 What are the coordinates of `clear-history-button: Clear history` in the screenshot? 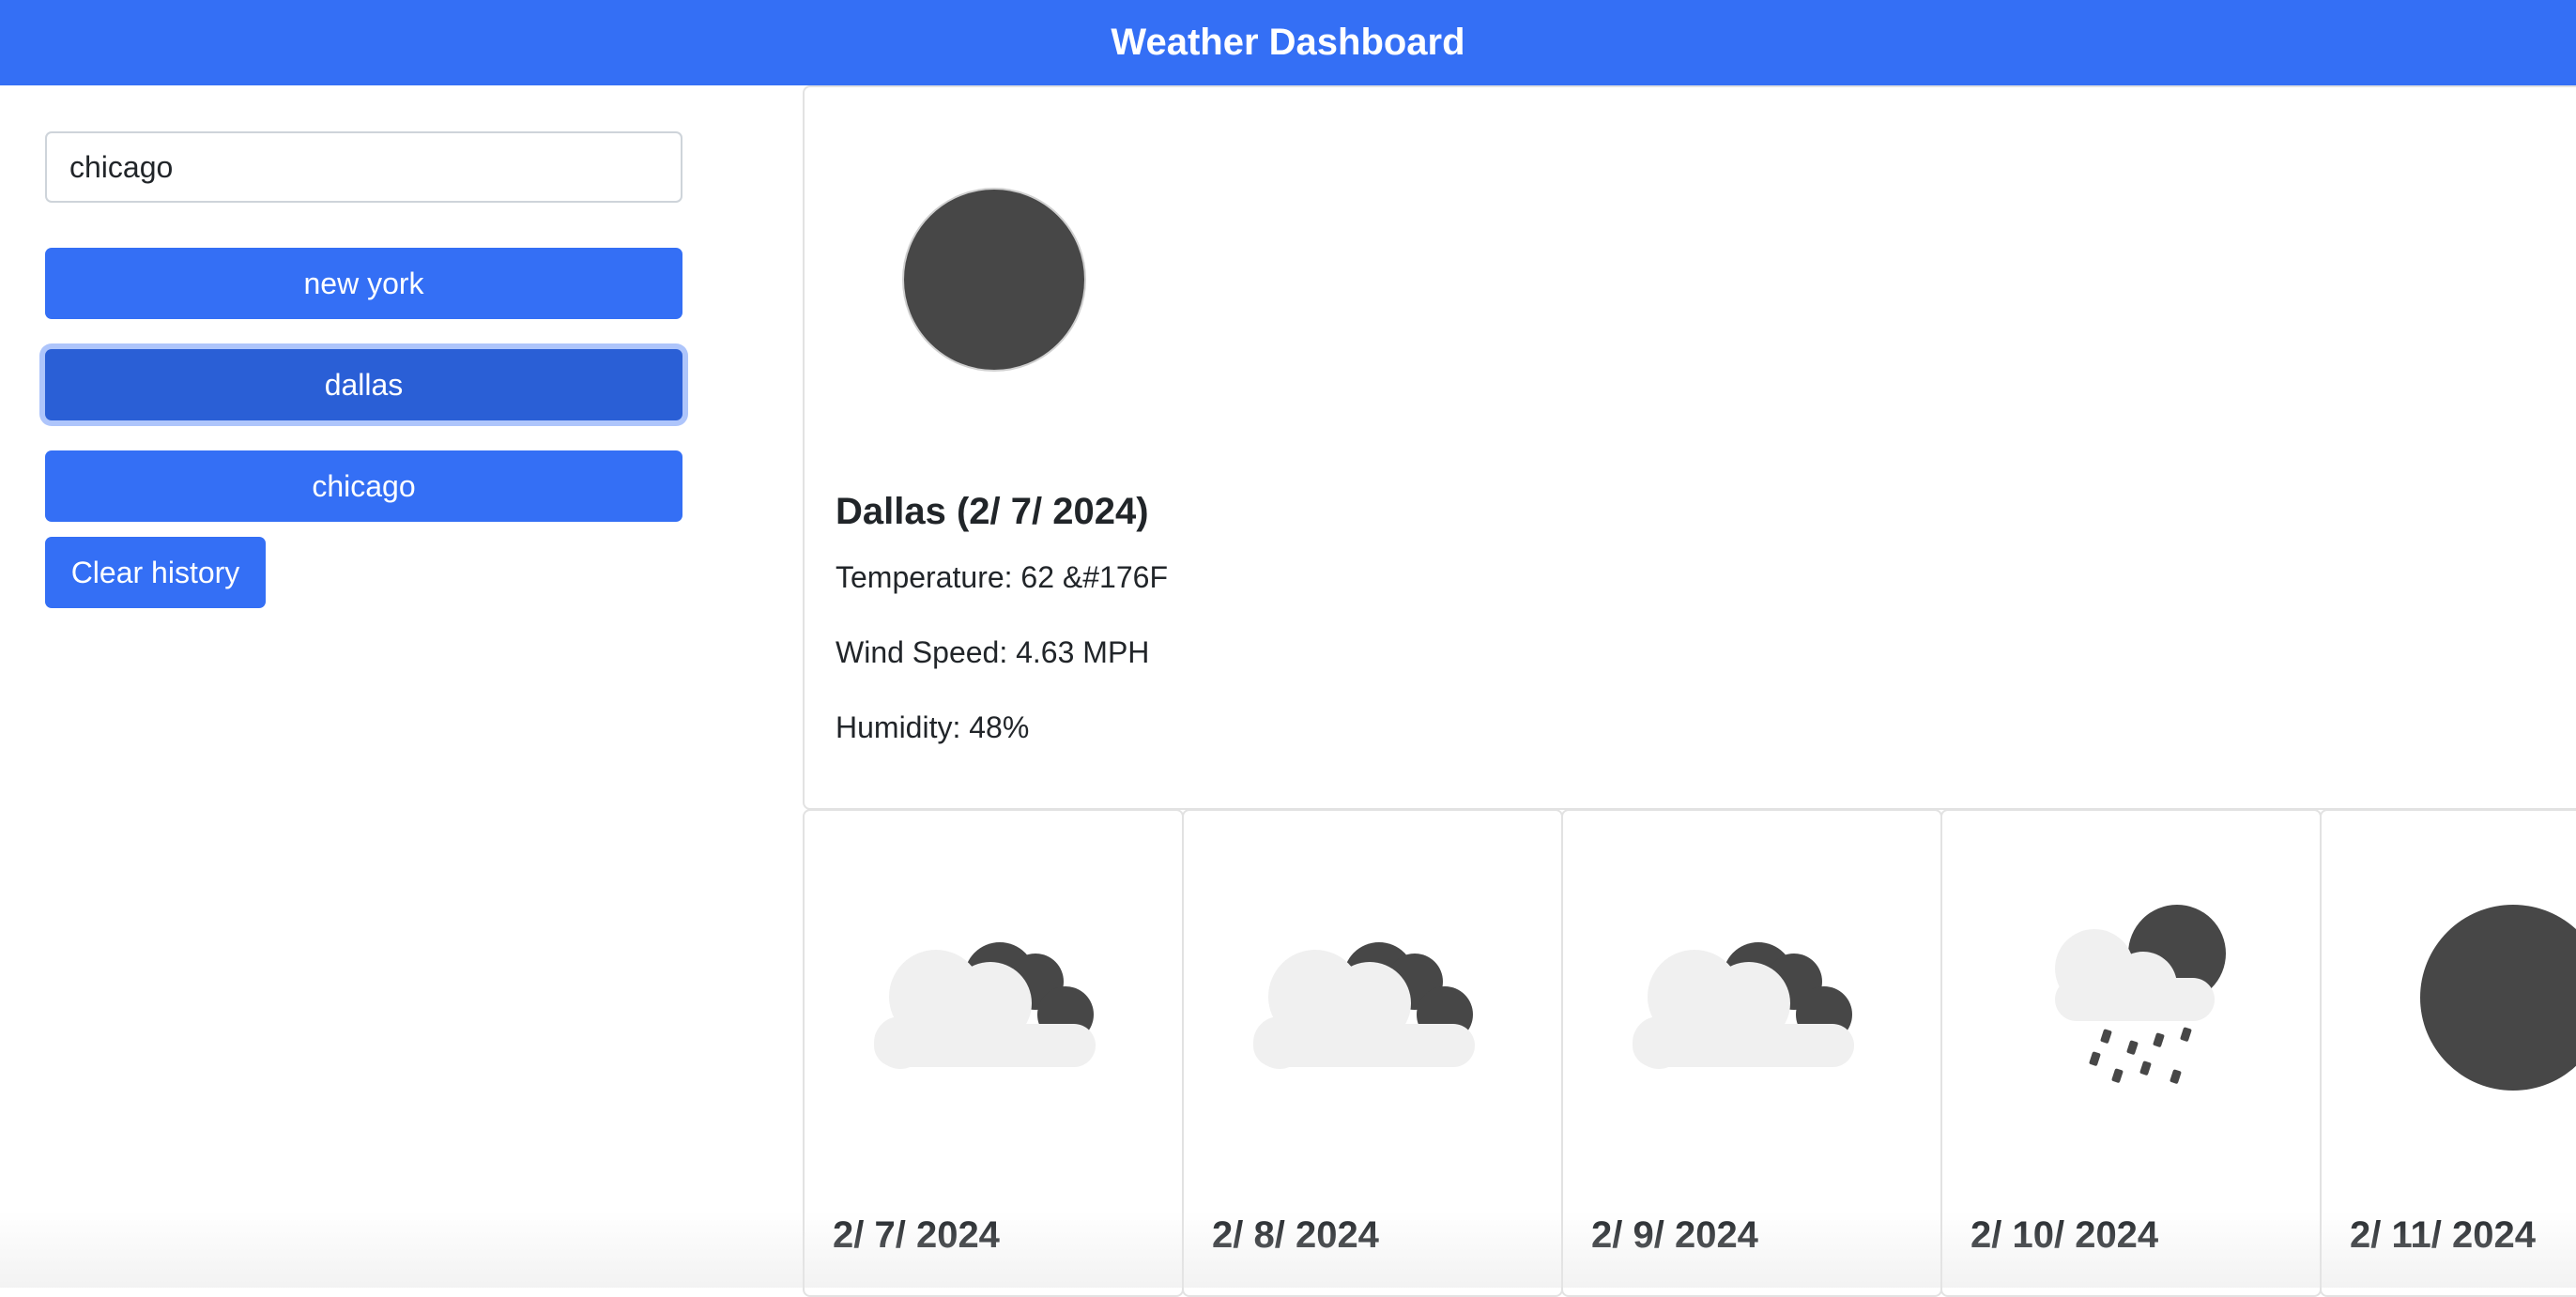 It's located at (155, 572).